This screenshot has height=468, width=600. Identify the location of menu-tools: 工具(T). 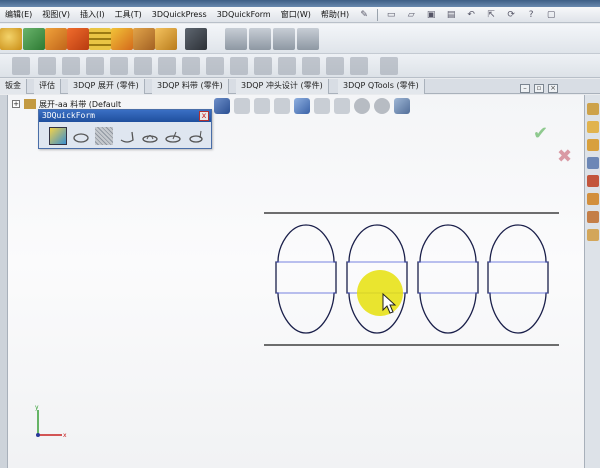
(128, 15).